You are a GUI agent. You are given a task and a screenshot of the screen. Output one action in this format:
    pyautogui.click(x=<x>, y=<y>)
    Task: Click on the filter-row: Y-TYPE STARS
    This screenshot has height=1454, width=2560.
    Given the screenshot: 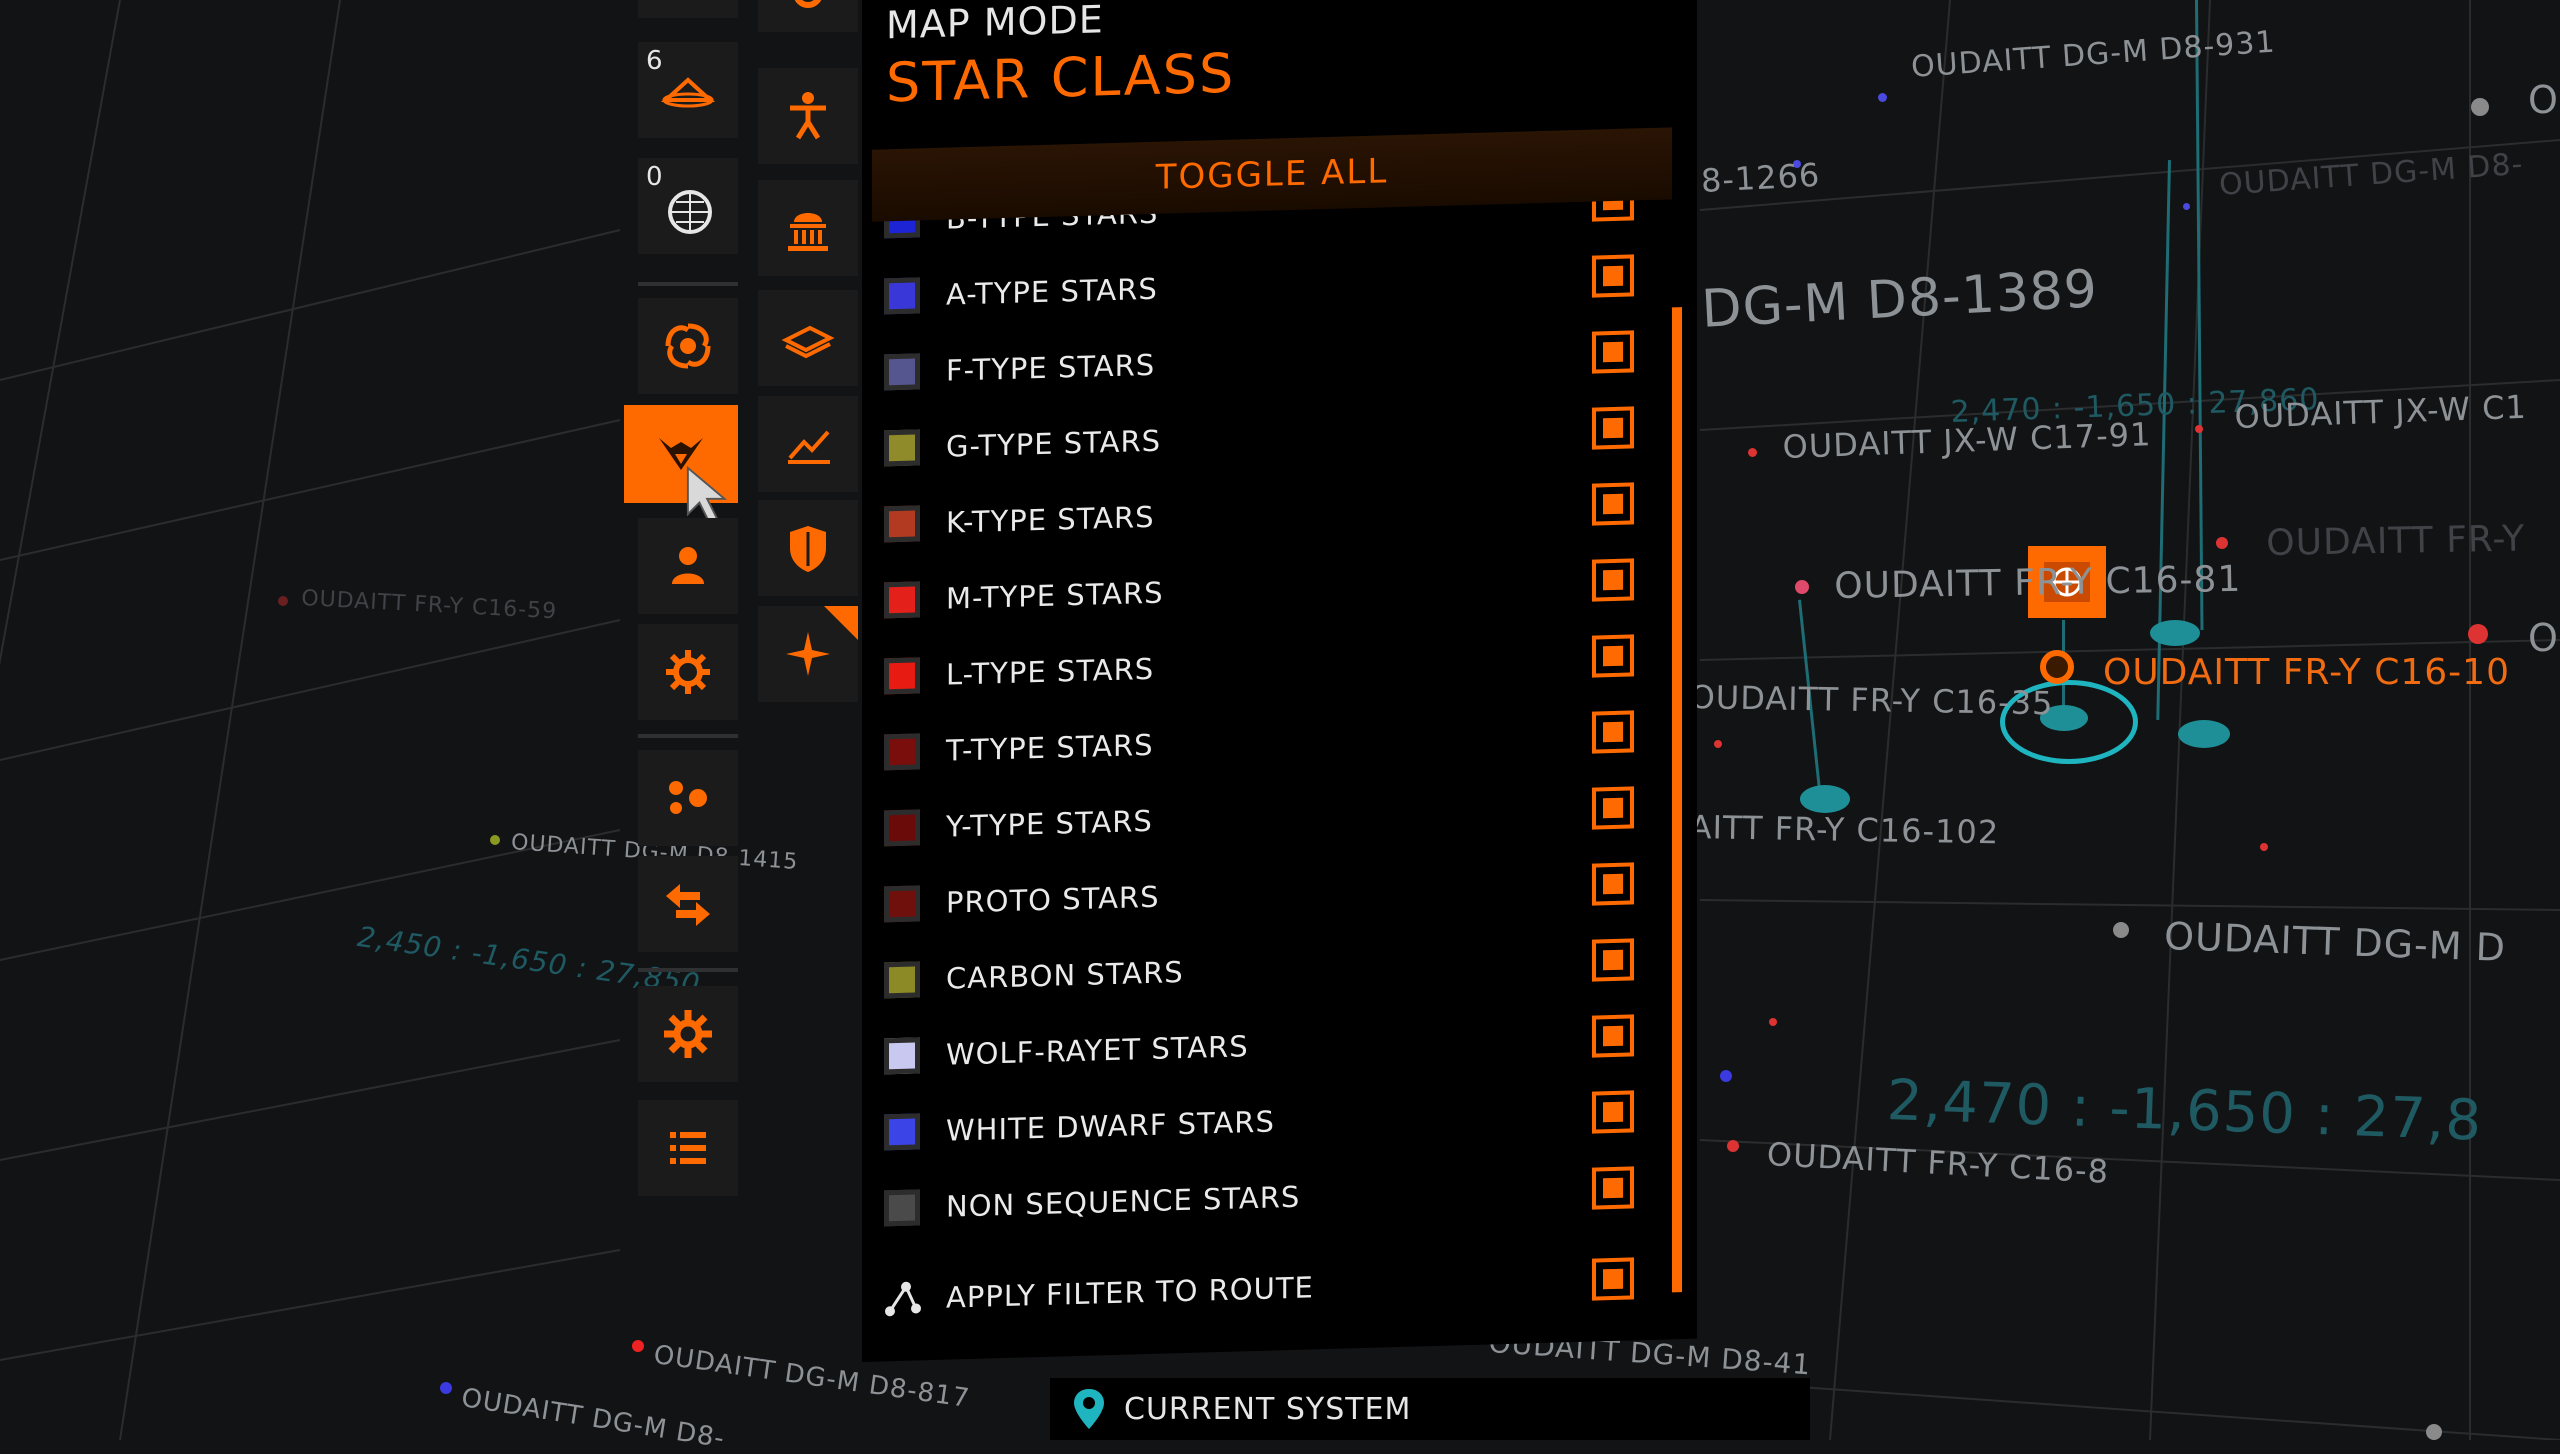 What is the action you would take?
    pyautogui.click(x=1274, y=818)
    